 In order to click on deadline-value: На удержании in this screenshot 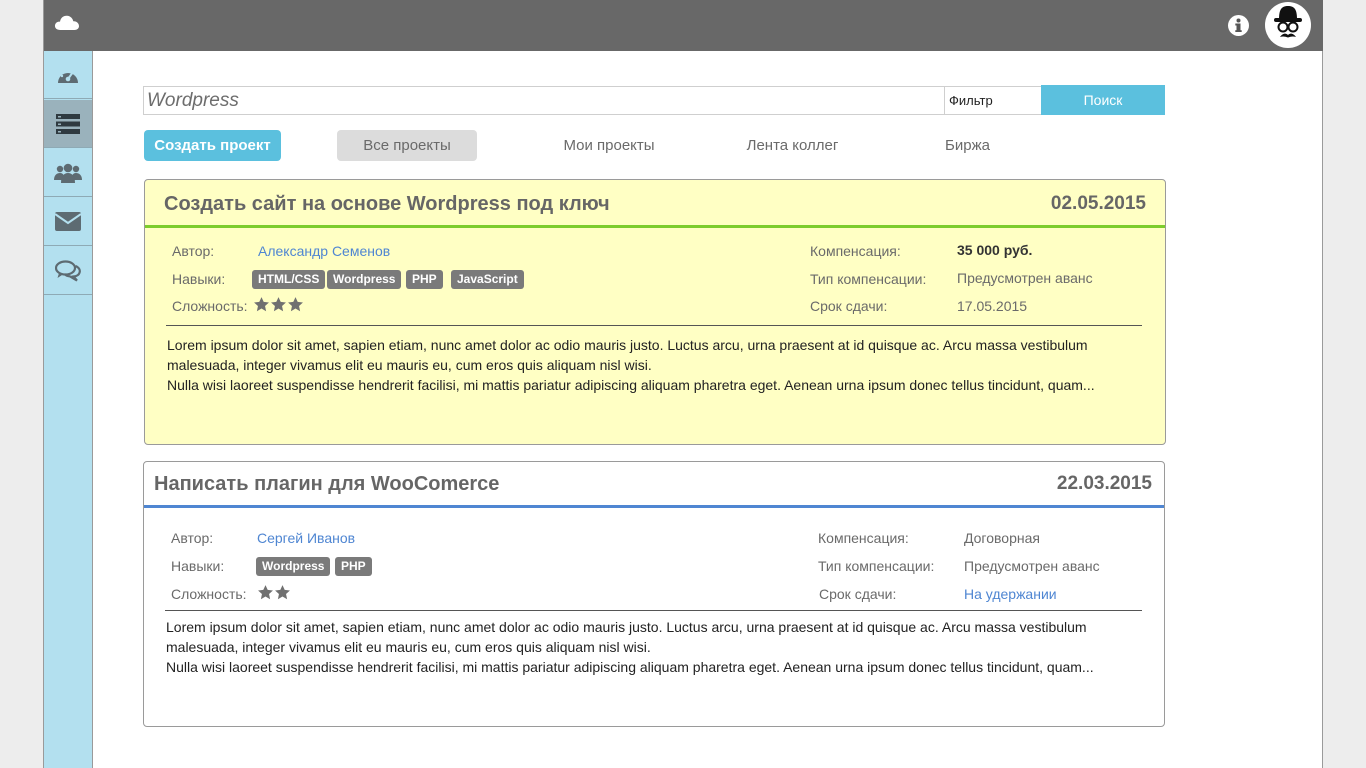, I will do `click(1010, 594)`.